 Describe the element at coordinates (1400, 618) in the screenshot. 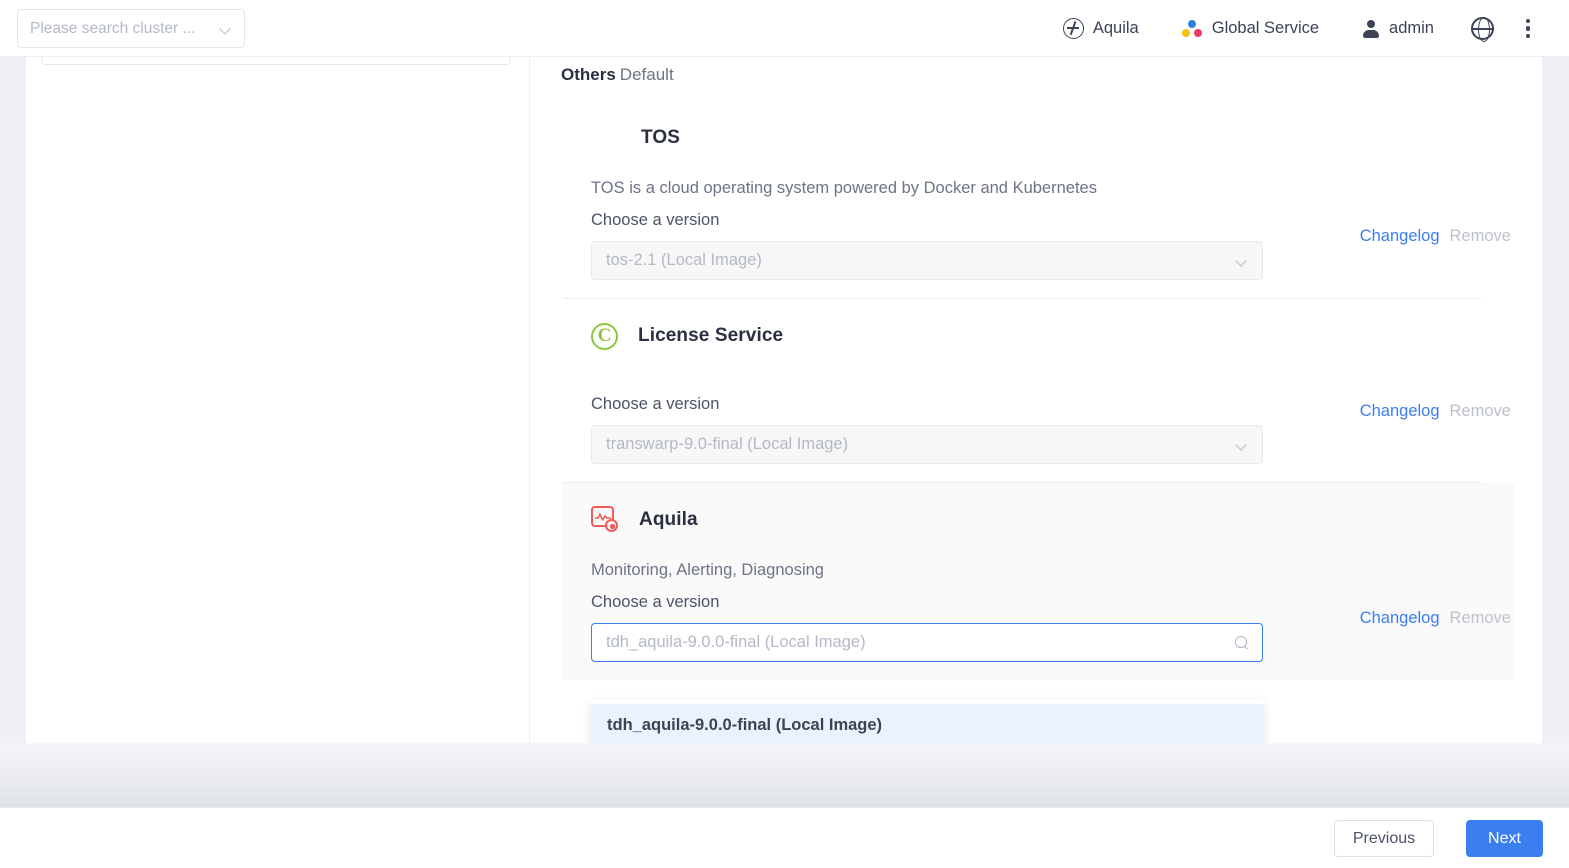

I see `changelog-link-aquila: Changelog` at that location.